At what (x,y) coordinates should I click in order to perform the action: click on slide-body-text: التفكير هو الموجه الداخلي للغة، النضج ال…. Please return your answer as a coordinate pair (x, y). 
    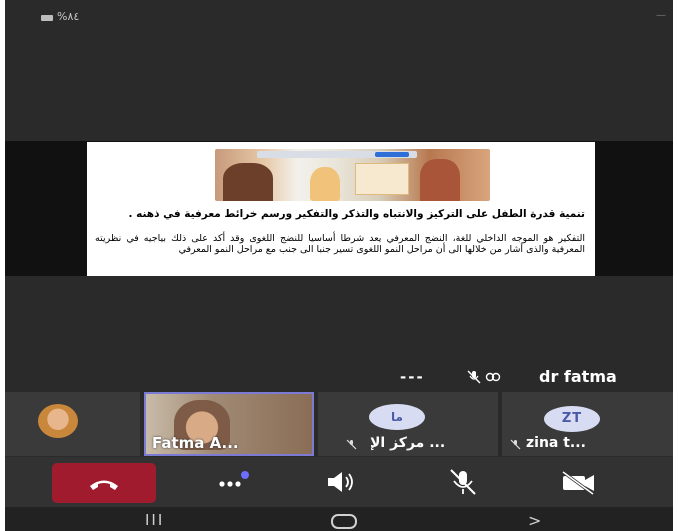
    Looking at the image, I should click on (340, 244).